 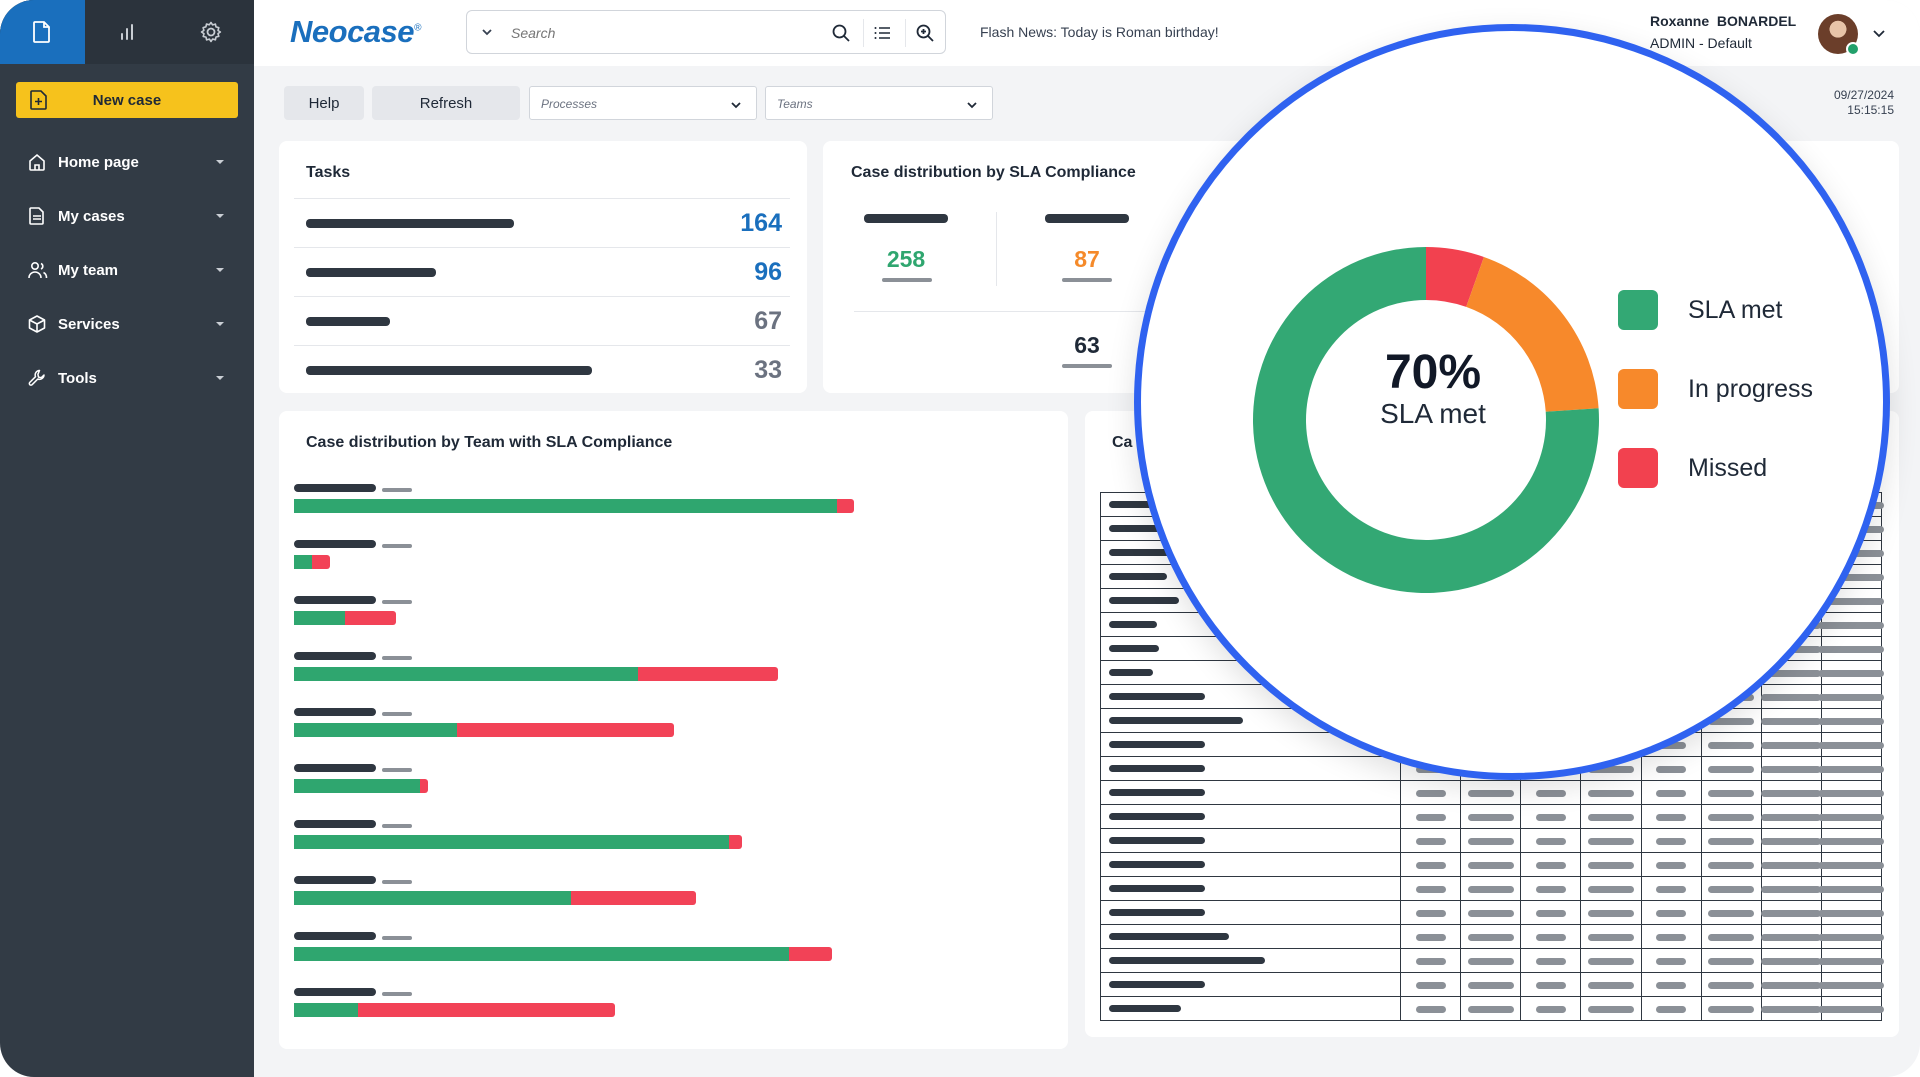 I want to click on task-row: 164, so click(x=542, y=222).